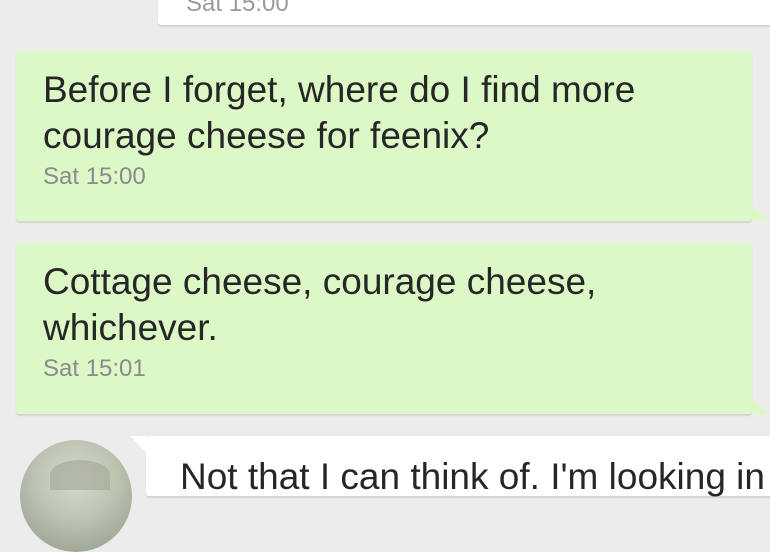 The width and height of the screenshot is (770, 552). I want to click on avatar-image-detail, so click(80, 475).